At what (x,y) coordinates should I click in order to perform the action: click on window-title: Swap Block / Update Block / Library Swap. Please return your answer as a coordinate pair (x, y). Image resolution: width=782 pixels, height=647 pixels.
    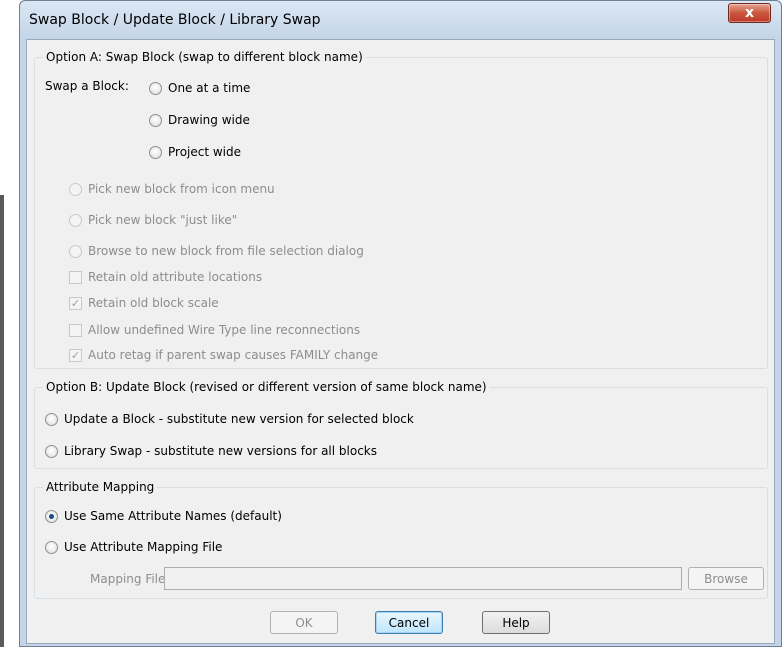
    Looking at the image, I should click on (175, 20).